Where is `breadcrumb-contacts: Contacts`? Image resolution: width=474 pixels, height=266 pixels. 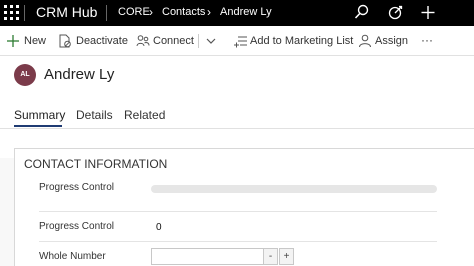
breadcrumb-contacts: Contacts is located at coordinates (183, 12).